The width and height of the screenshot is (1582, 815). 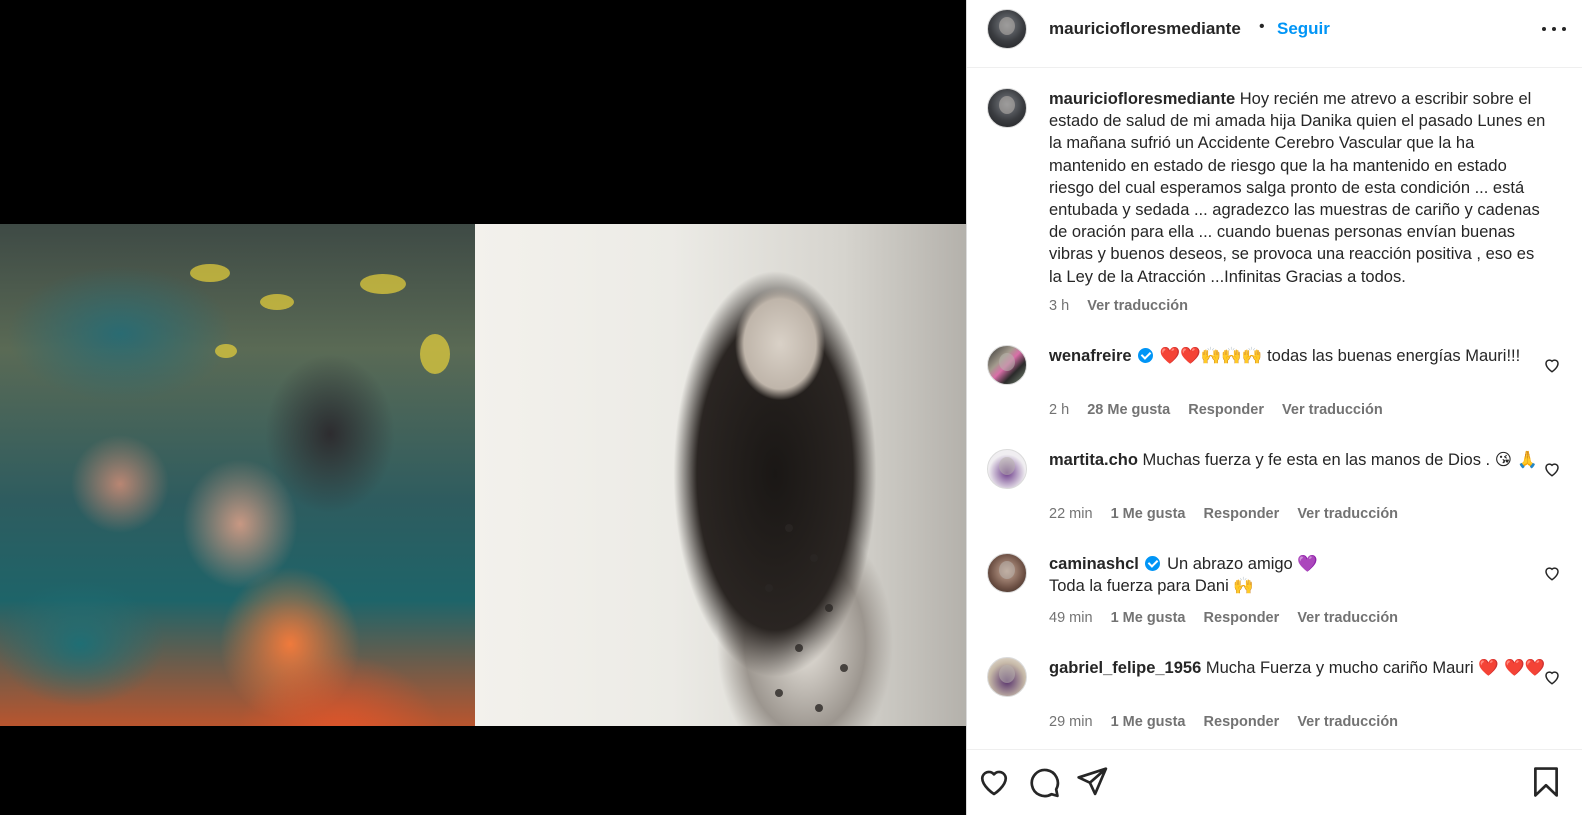 I want to click on comment-emojis: ❤️ ❤️❤️, so click(x=1512, y=667).